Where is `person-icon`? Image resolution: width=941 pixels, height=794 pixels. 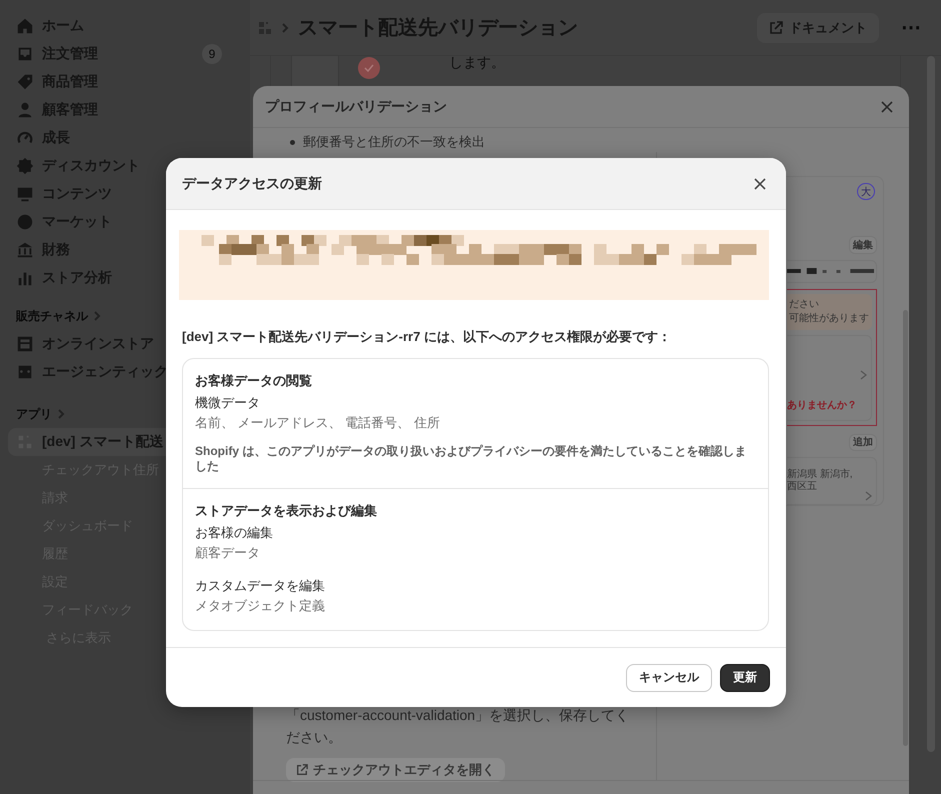
person-icon is located at coordinates (25, 110).